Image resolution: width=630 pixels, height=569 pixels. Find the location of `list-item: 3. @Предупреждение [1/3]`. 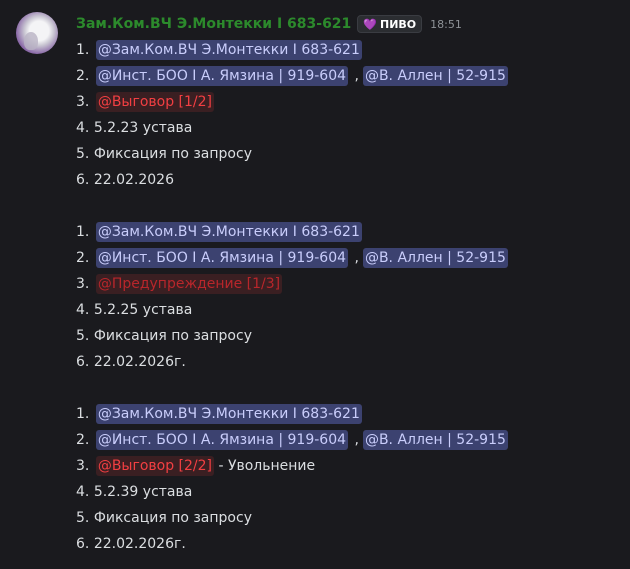

list-item: 3. @Предупреждение [1/3] is located at coordinates (179, 284).